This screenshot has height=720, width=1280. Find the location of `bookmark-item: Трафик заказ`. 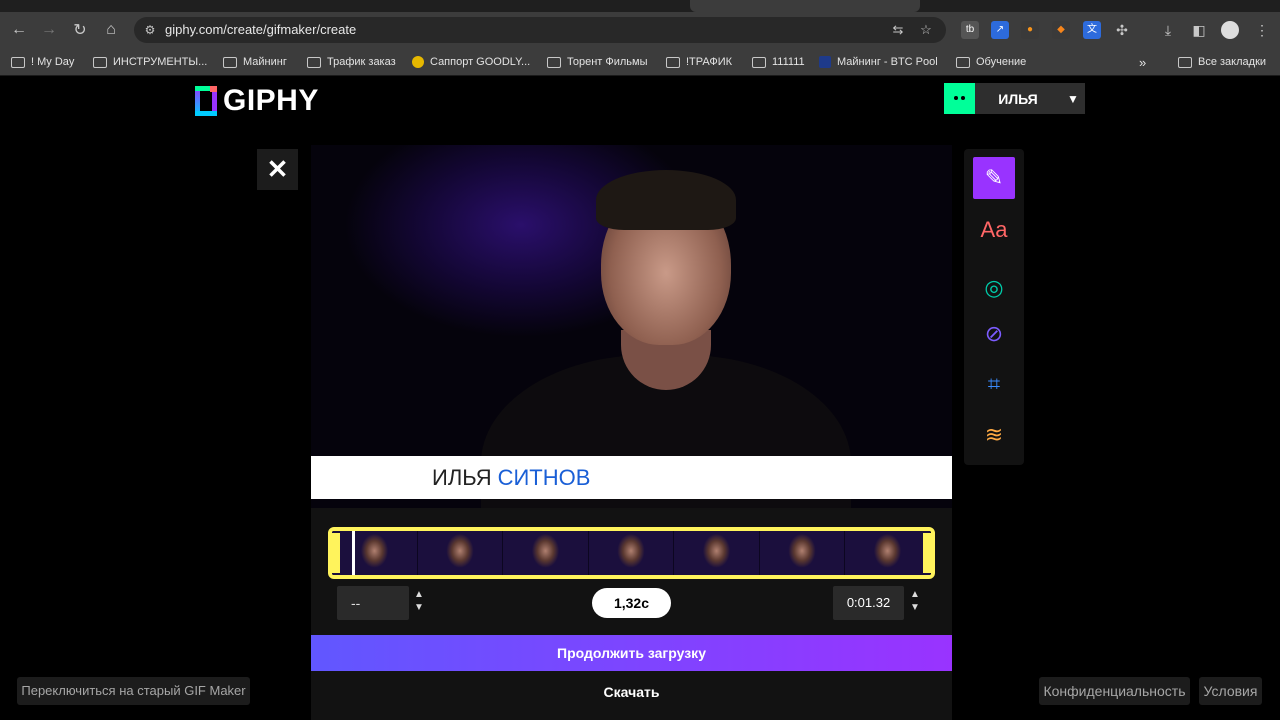

bookmark-item: Трафик заказ is located at coordinates (351, 62).